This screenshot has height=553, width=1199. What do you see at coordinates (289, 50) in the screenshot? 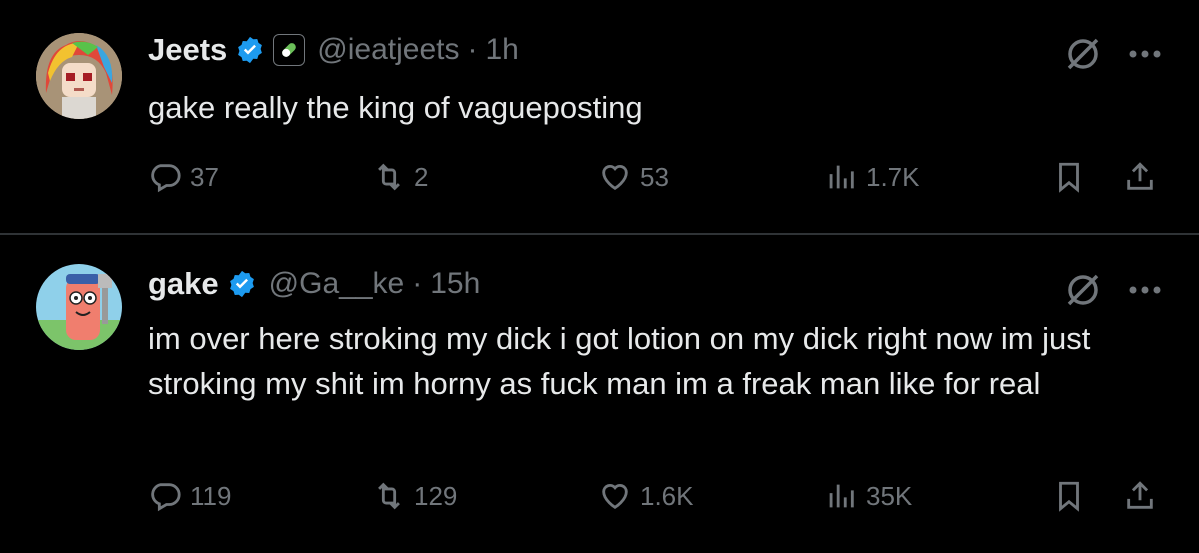
I see `pill-badge-icon` at bounding box center [289, 50].